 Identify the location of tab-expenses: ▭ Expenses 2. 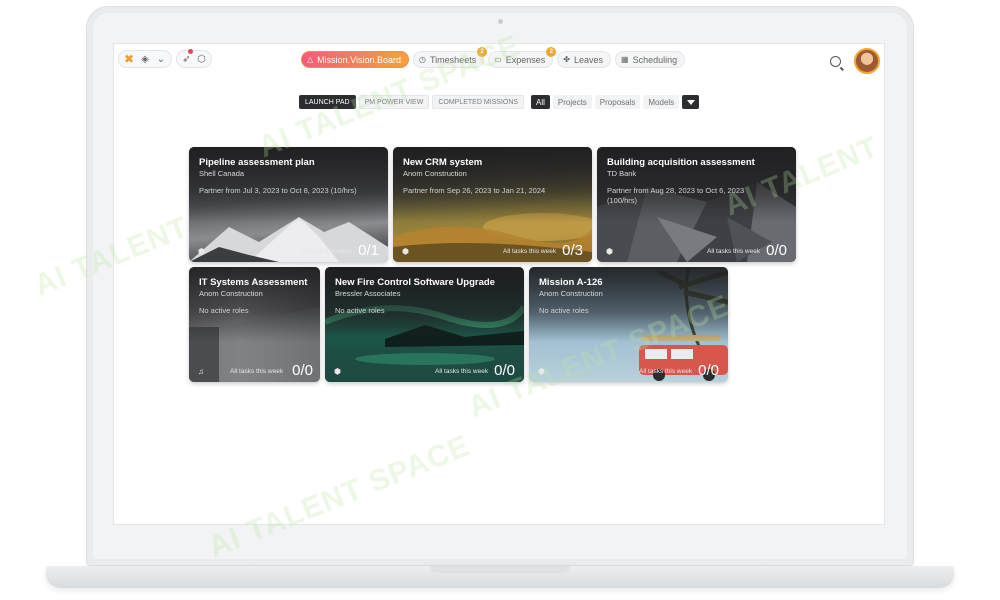
(522, 57).